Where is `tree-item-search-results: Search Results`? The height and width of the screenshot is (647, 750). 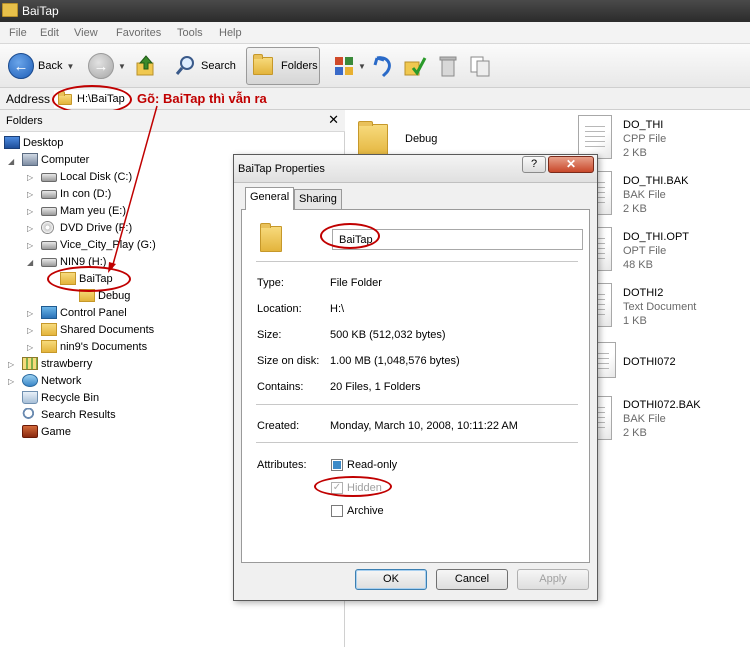 tree-item-search-results: Search Results is located at coordinates (69, 414).